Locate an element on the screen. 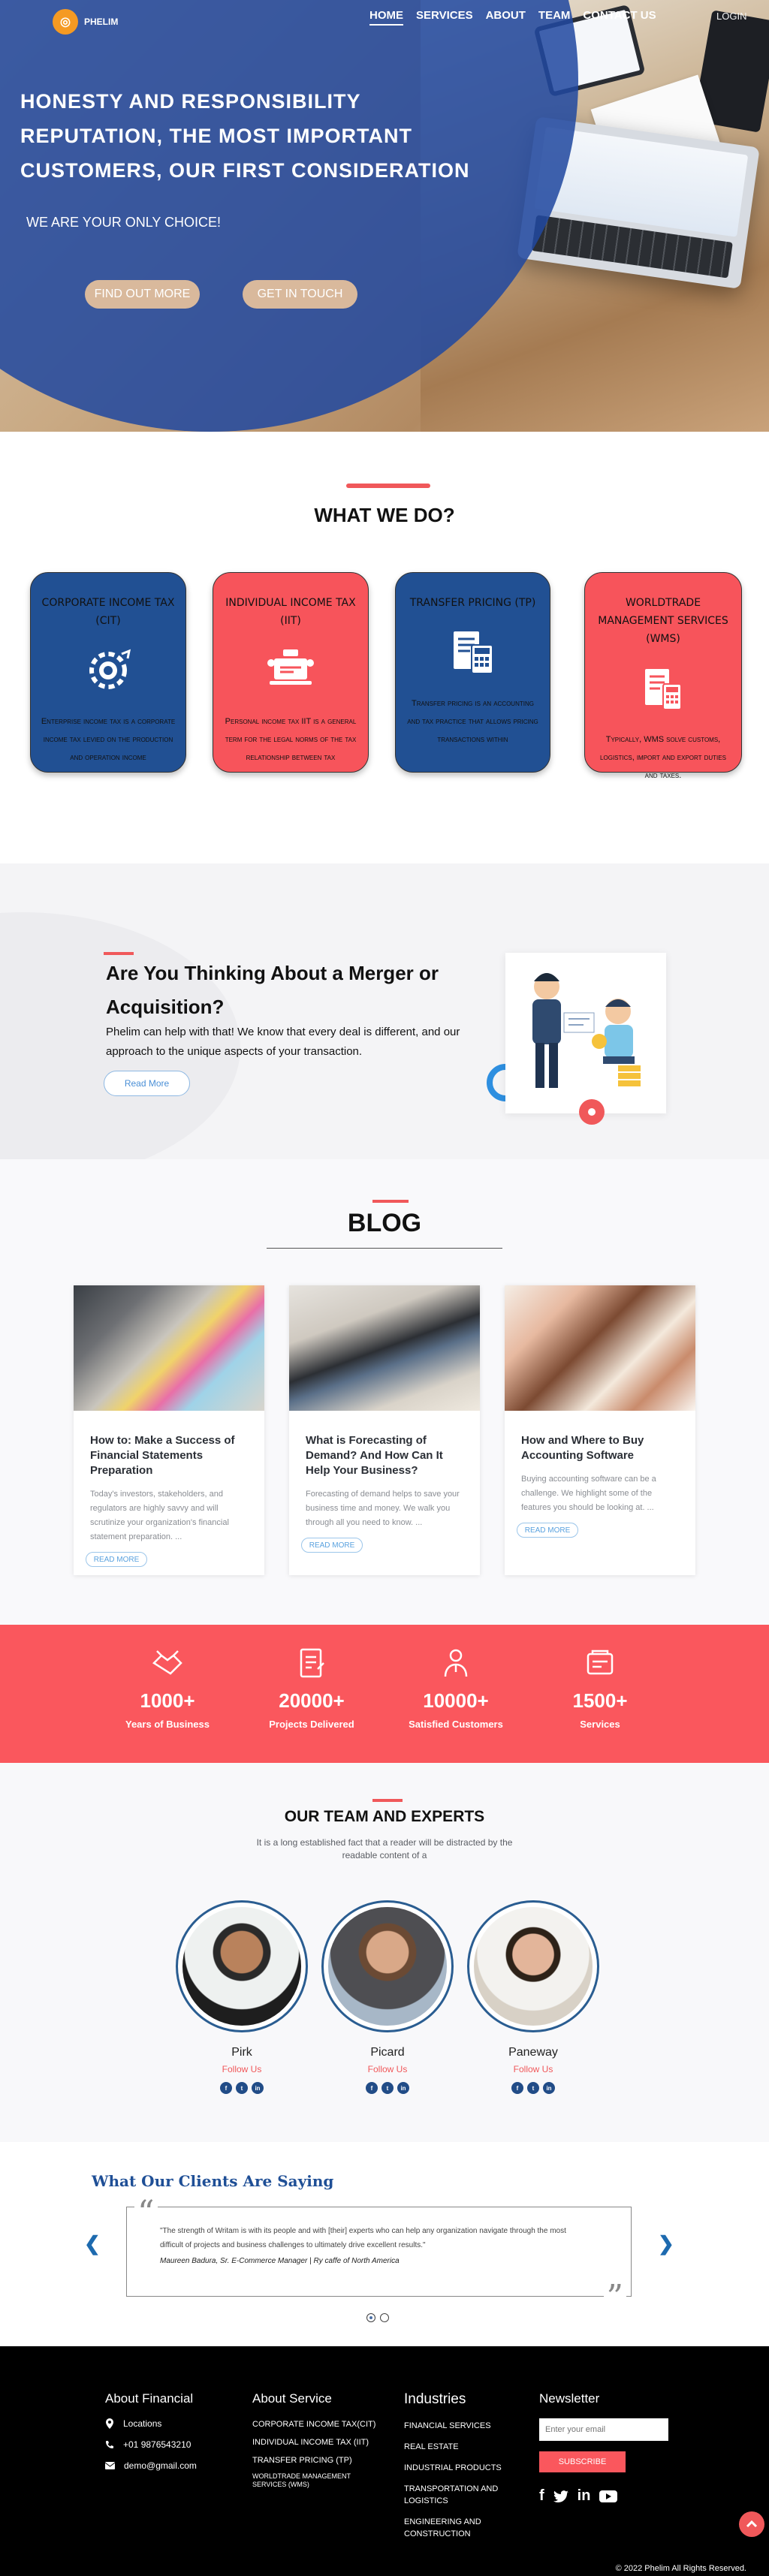  email-icon is located at coordinates (110, 2465).